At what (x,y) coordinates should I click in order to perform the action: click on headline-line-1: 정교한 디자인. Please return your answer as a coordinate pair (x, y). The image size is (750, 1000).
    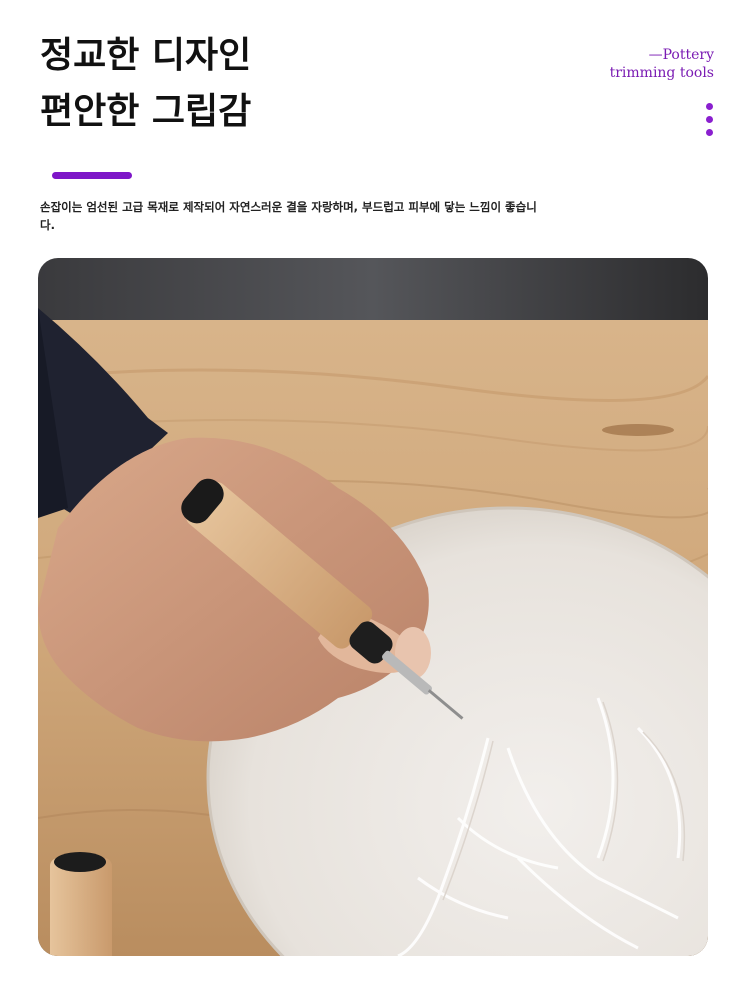
    Looking at the image, I should click on (146, 55).